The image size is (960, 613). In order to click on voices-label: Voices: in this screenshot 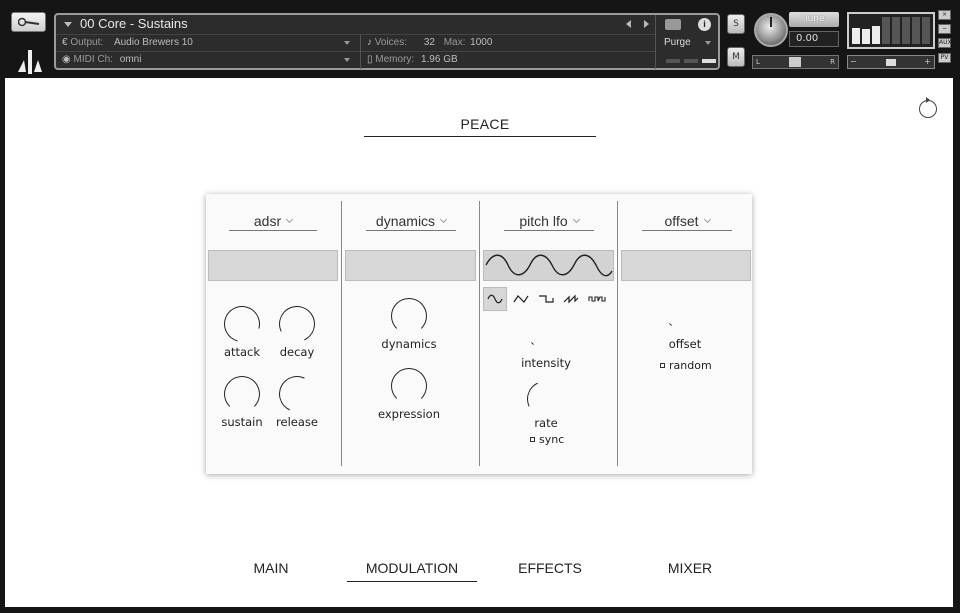, I will do `click(391, 42)`.